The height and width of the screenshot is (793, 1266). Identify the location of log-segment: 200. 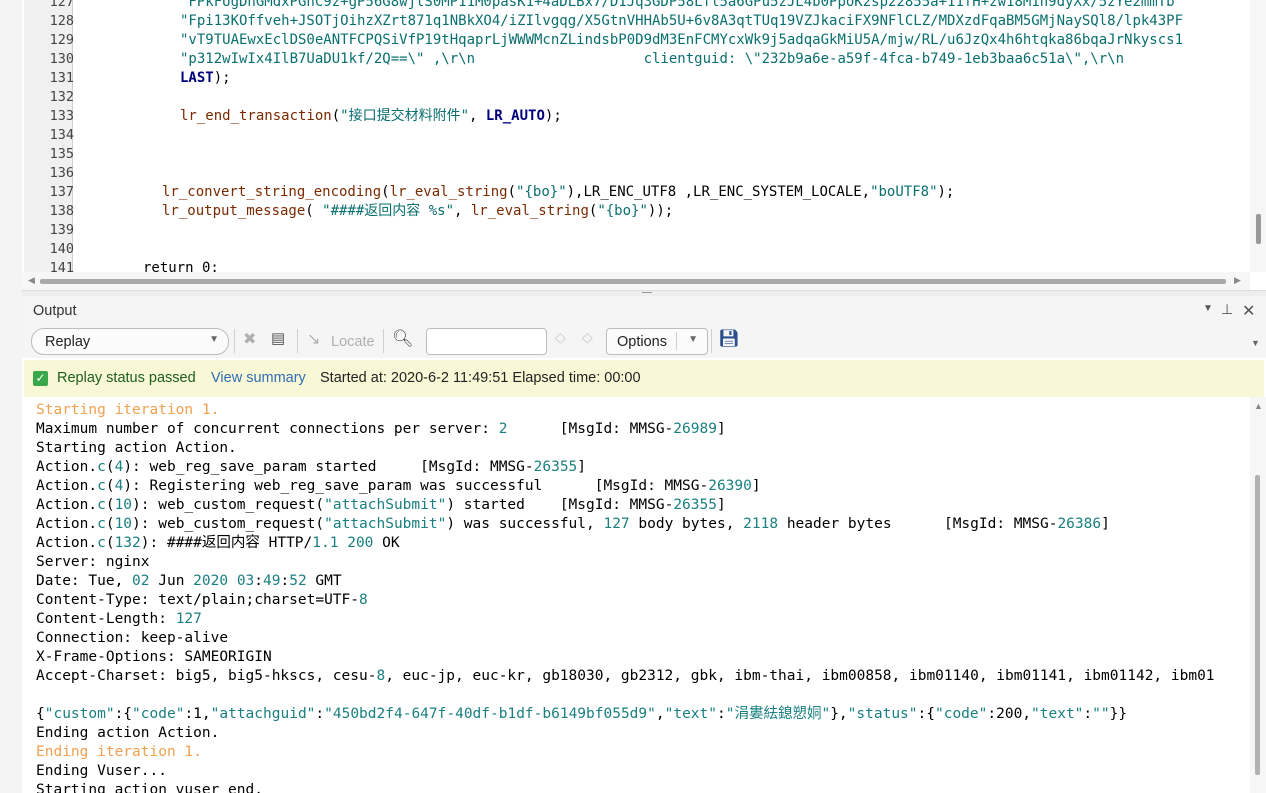
(360, 543).